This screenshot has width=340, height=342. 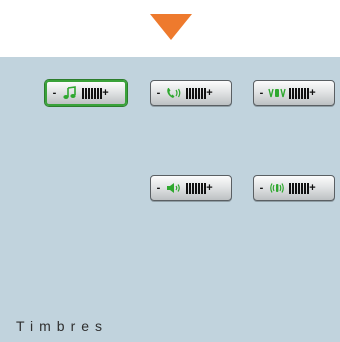 What do you see at coordinates (174, 93) in the screenshot?
I see `phone-ring-icon` at bounding box center [174, 93].